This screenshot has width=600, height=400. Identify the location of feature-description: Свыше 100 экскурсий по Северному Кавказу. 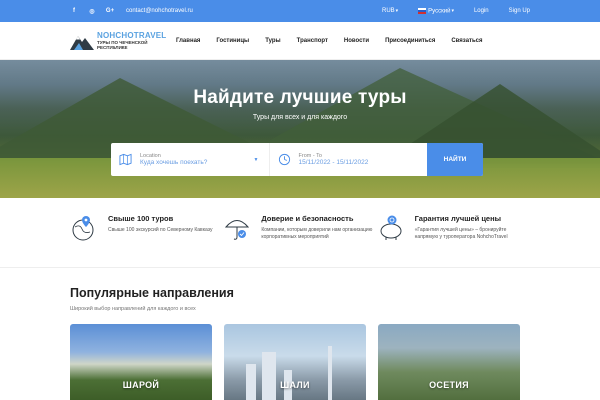
(160, 230).